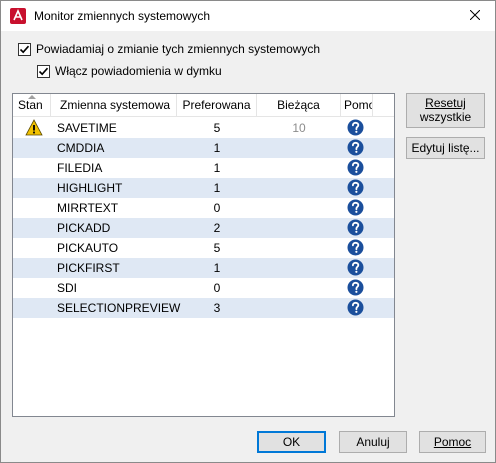 Image resolution: width=496 pixels, height=463 pixels. I want to click on table-row: FILEDIA 1, so click(203, 168).